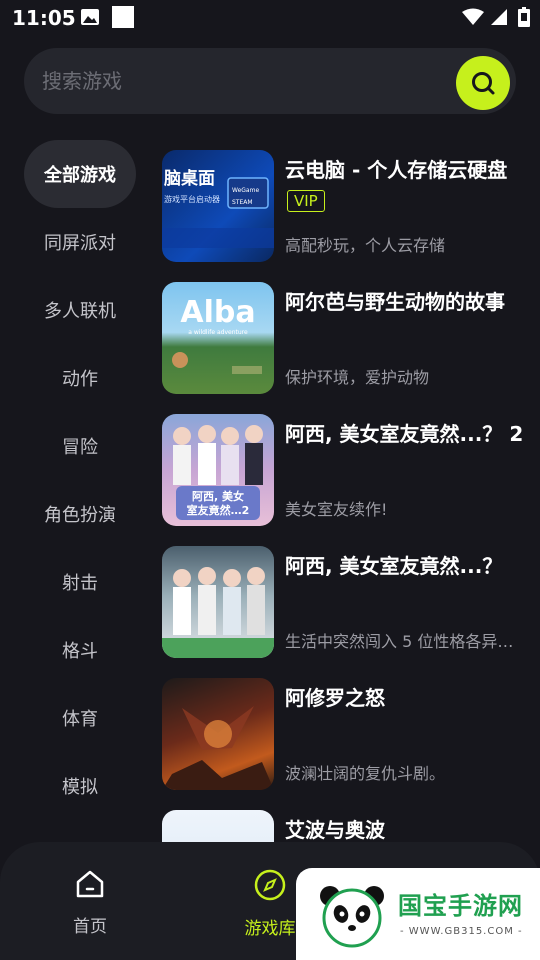 The image size is (540, 960). Describe the element at coordinates (499, 17) in the screenshot. I see `signal-icon` at that location.